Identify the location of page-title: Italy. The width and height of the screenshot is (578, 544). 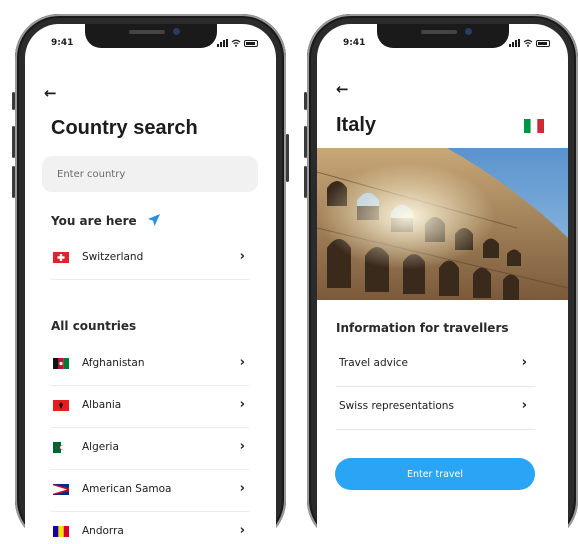
(356, 125).